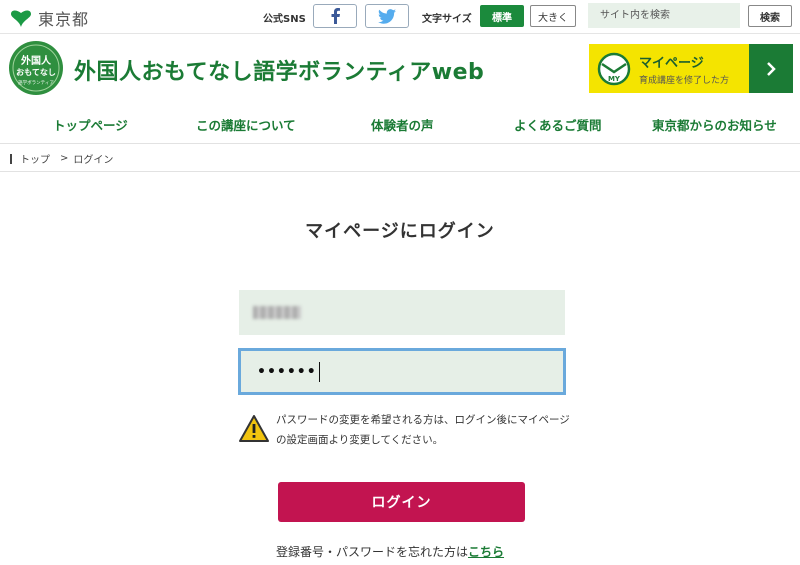  Describe the element at coordinates (684, 80) in the screenshot. I see `mypage-subtitle: 育成講座を修了した方` at that location.